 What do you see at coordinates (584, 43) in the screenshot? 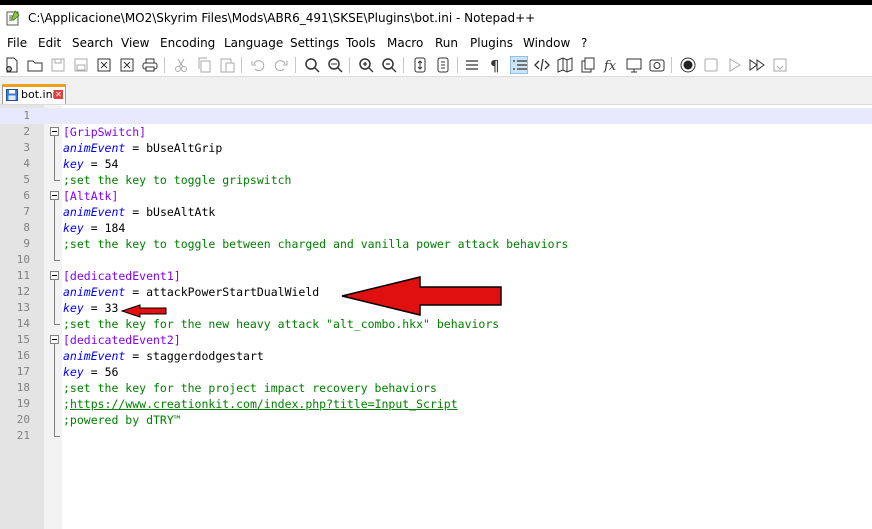
I see `menu-help: ?` at bounding box center [584, 43].